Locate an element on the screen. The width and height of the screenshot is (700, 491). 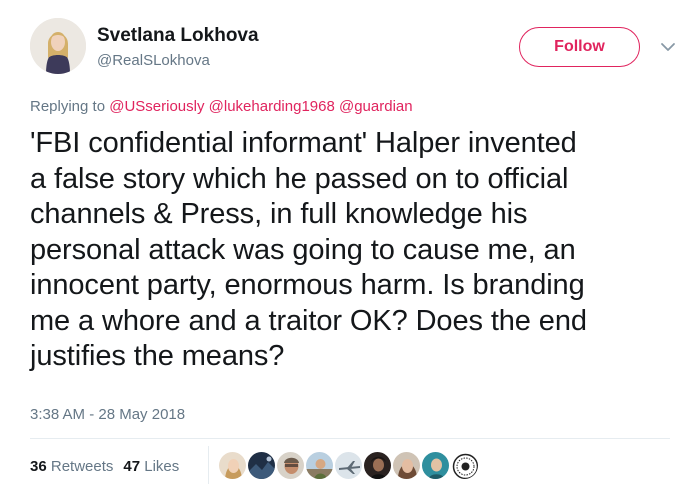
man-face-avatar-icon is located at coordinates (290, 465).